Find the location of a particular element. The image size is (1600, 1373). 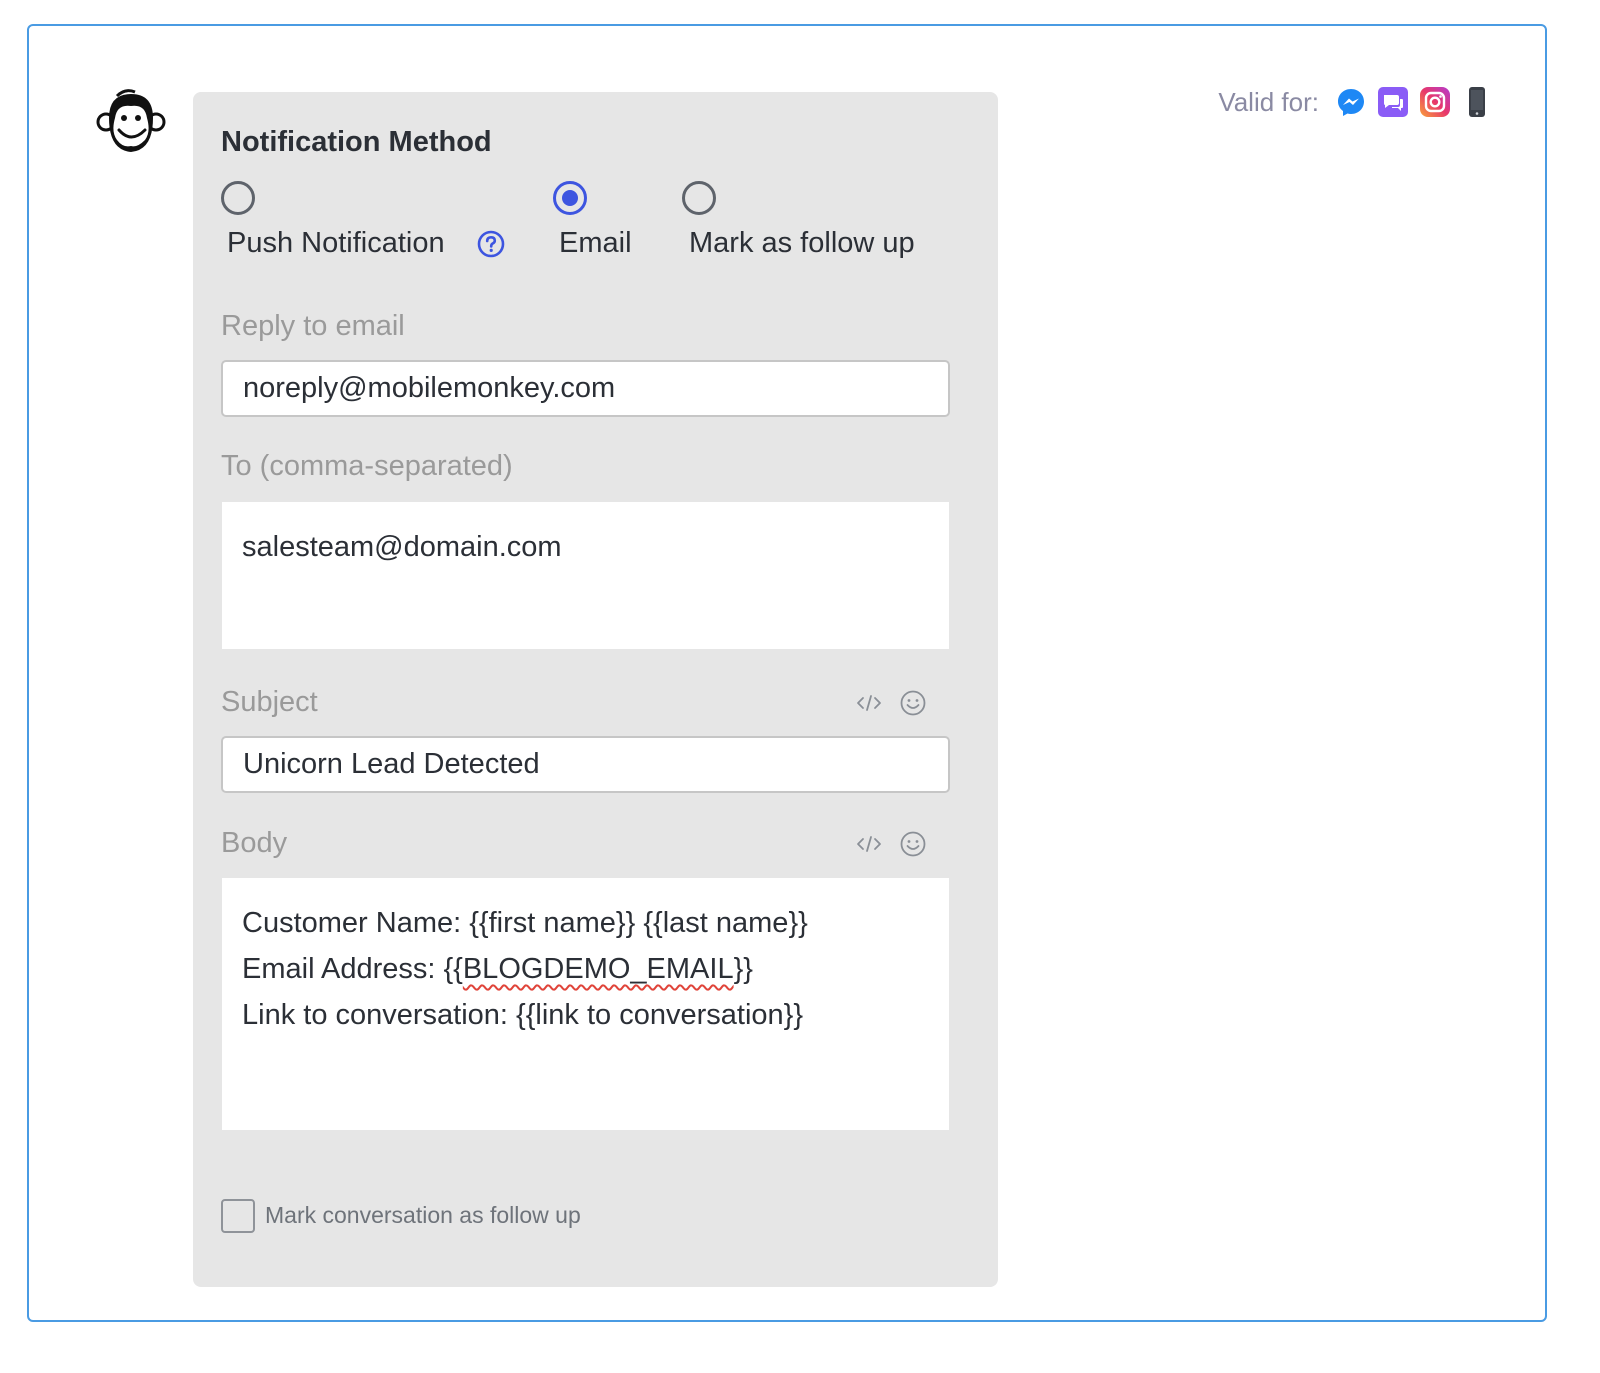

body-label: Body is located at coordinates (254, 843).